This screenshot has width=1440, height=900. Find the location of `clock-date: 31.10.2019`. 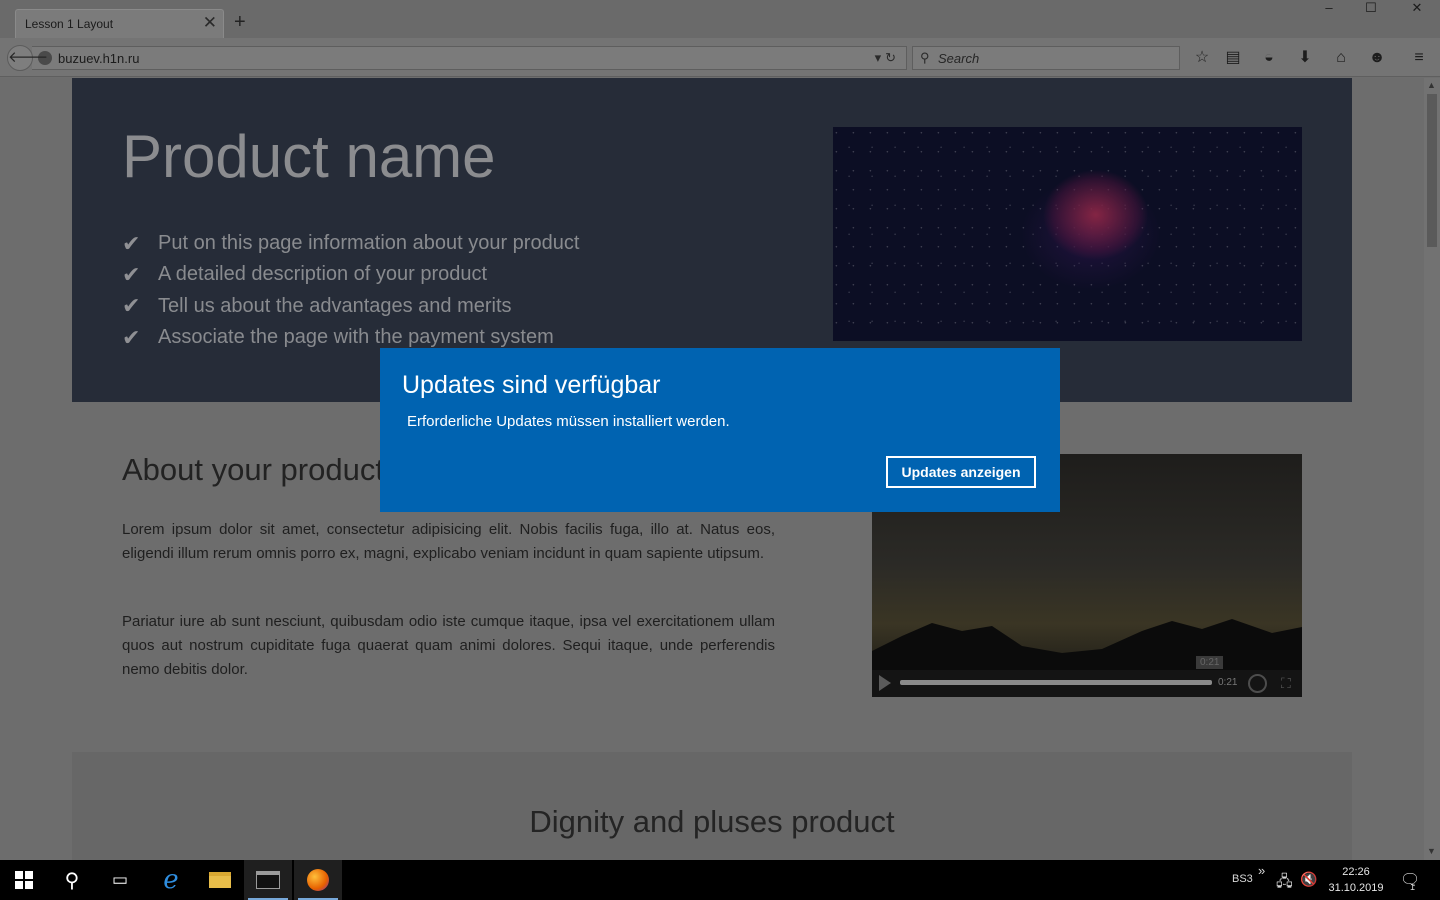

clock-date: 31.10.2019 is located at coordinates (1356, 888).